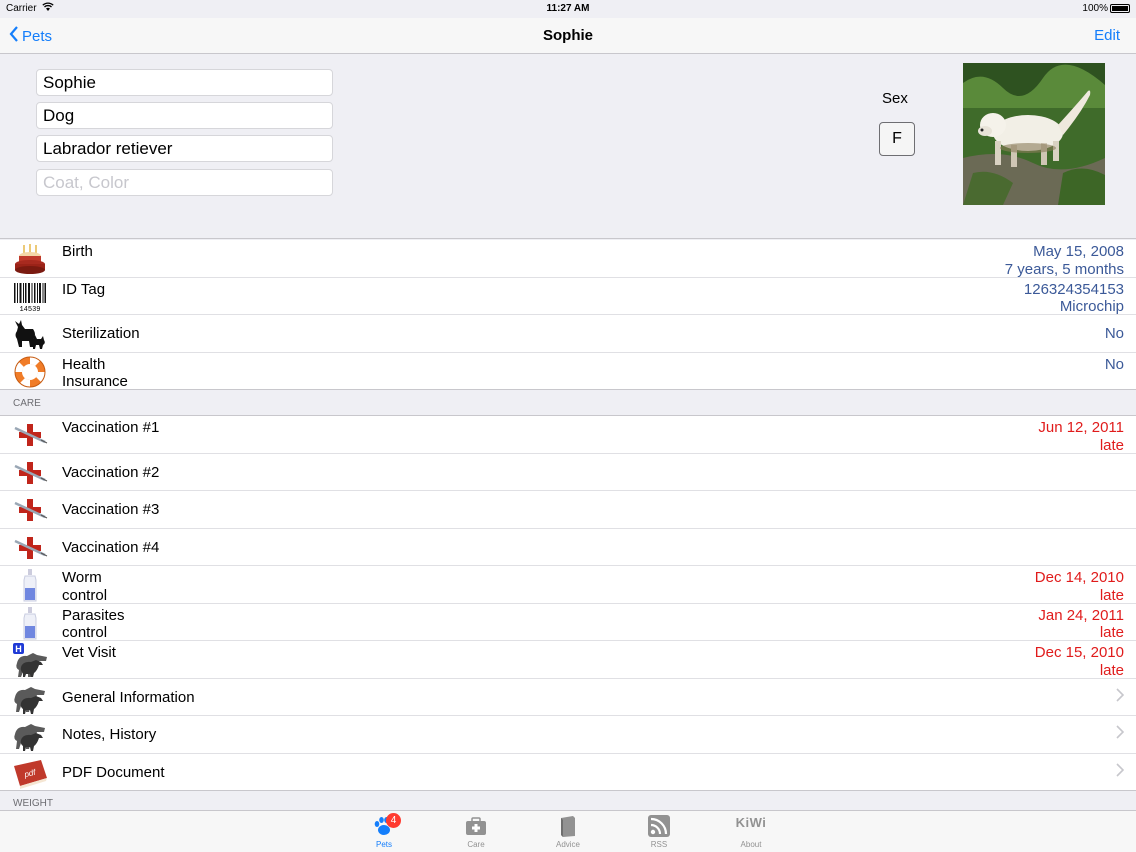 The width and height of the screenshot is (1136, 852). What do you see at coordinates (568, 826) in the screenshot?
I see `book-icon` at bounding box center [568, 826].